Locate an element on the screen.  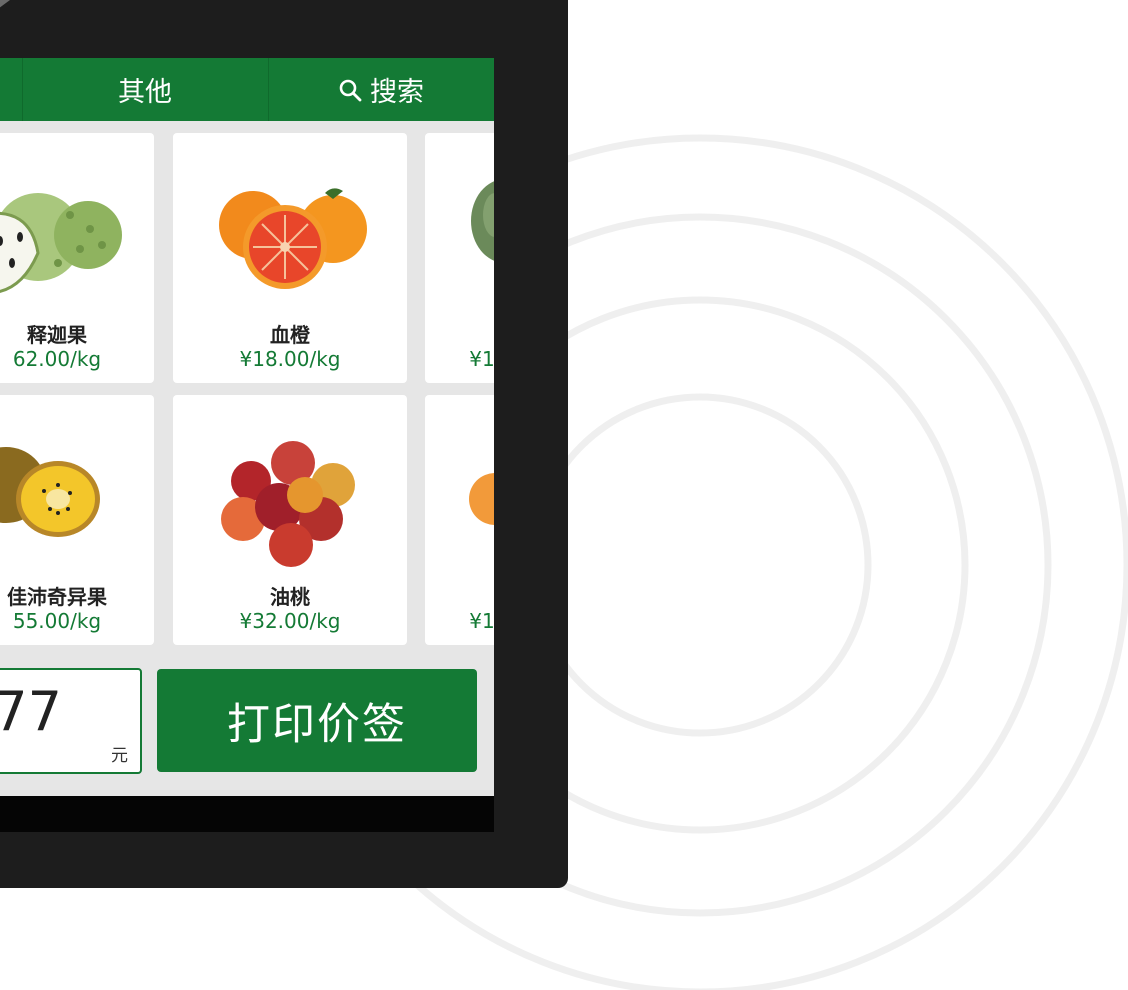
total-price-value: .77 is located at coordinates (31, 711).